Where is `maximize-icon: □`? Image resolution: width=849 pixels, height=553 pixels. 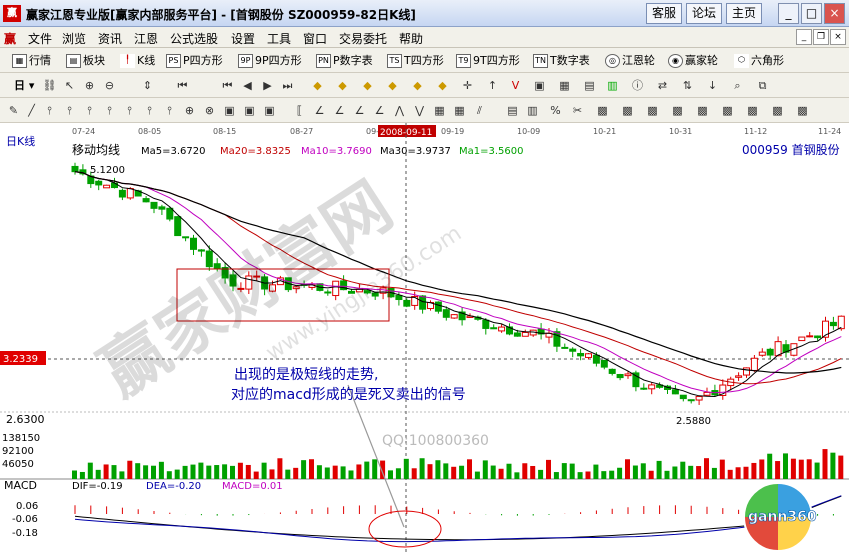
maximize-icon: □ is located at coordinates (811, 13).